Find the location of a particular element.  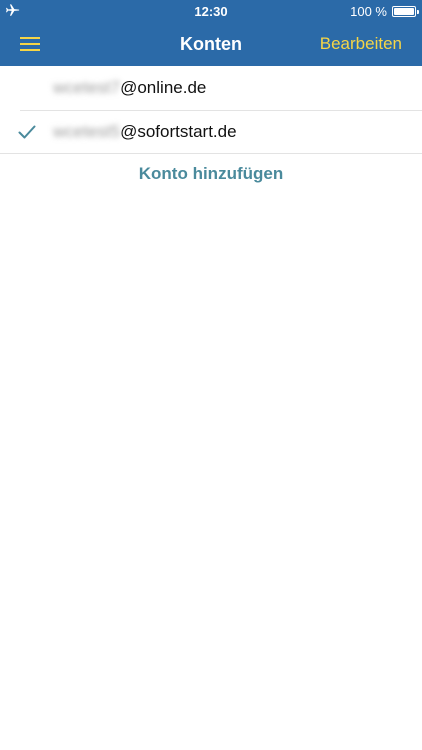

navigation-bar: Konten Bearbeiten is located at coordinates (211, 44).